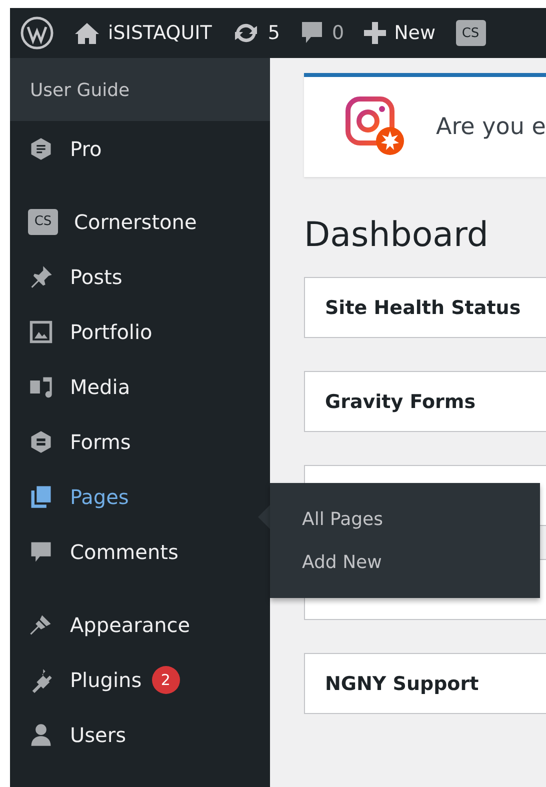 Image resolution: width=546 pixels, height=787 pixels. Describe the element at coordinates (421, 562) in the screenshot. I see `flyout-link: Add New` at that location.